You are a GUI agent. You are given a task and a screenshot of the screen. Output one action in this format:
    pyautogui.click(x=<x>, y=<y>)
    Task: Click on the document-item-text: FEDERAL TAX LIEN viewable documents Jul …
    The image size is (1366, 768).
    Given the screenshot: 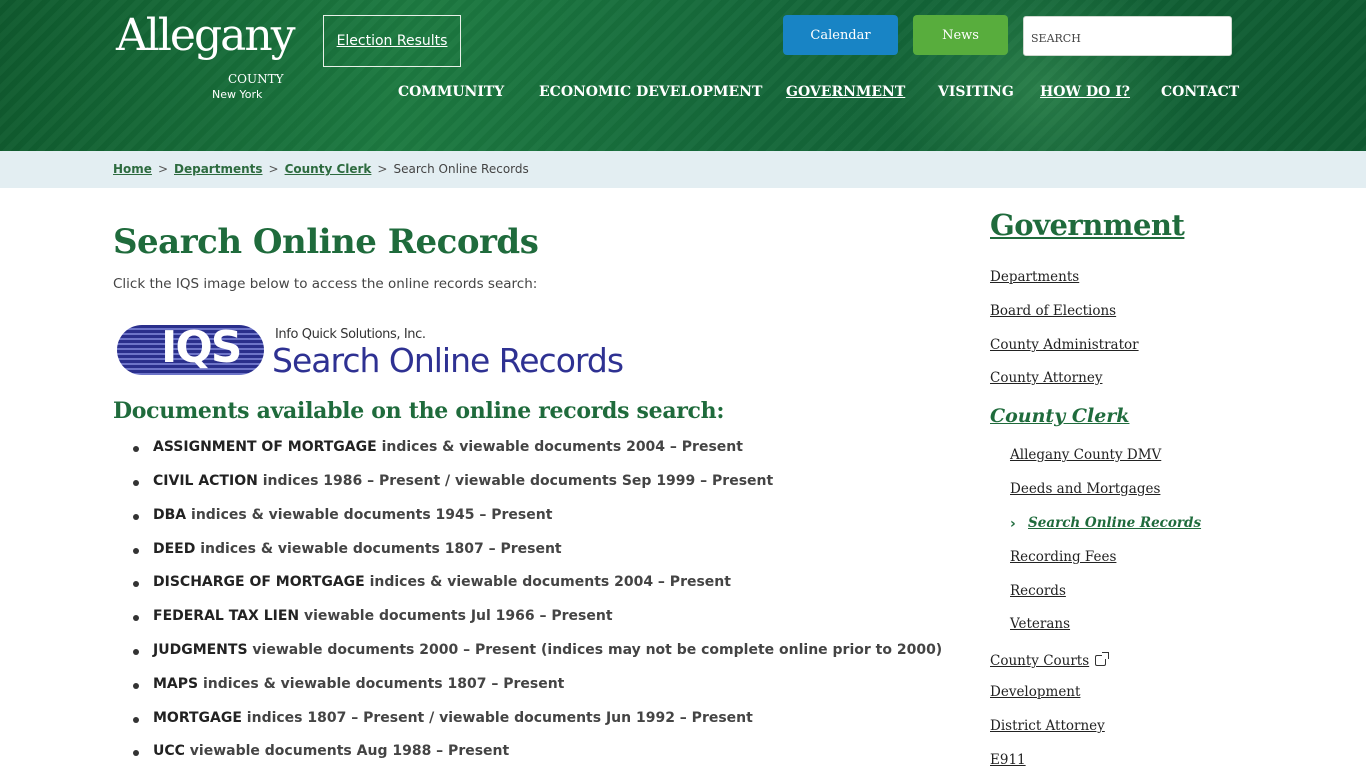 What is the action you would take?
    pyautogui.click(x=383, y=616)
    